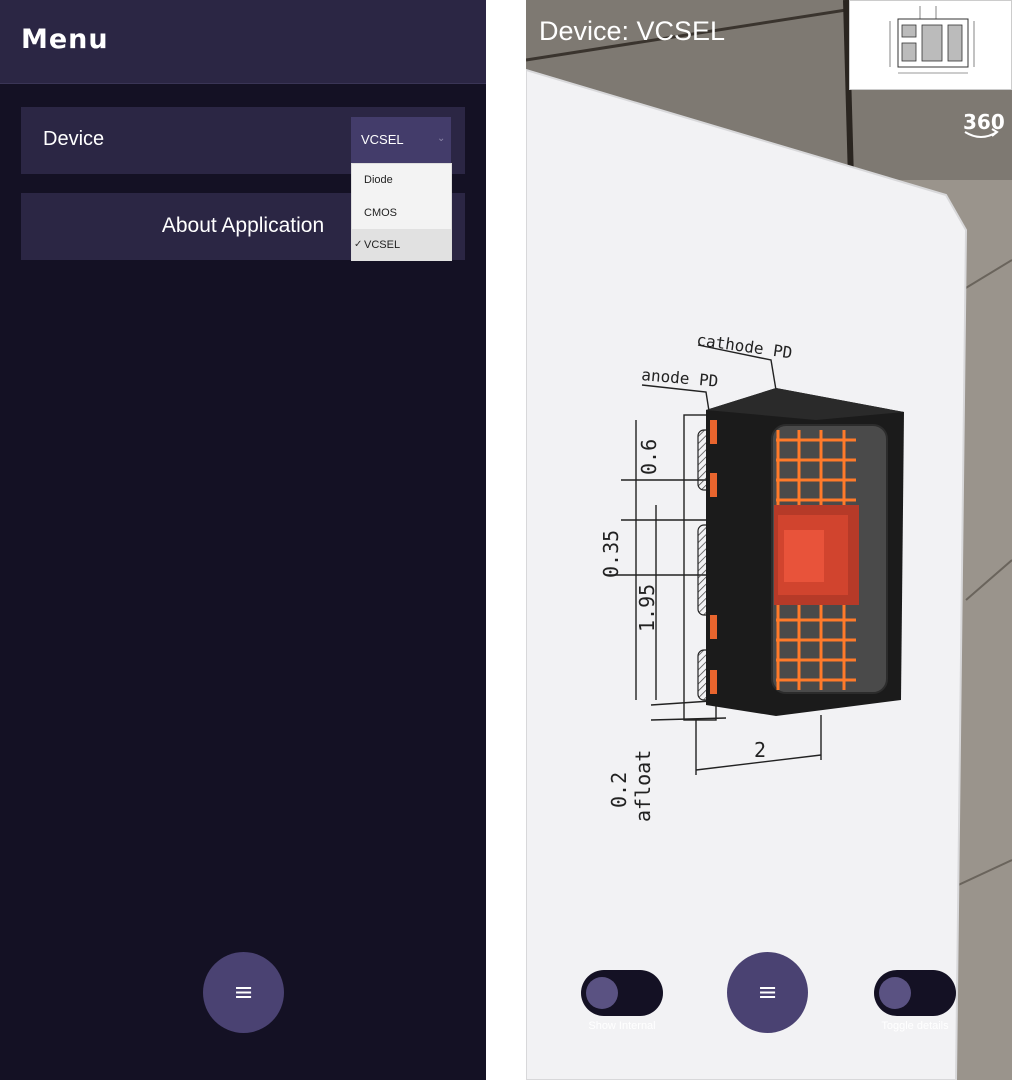  I want to click on toggle-details-label: Toggle details, so click(915, 1026).